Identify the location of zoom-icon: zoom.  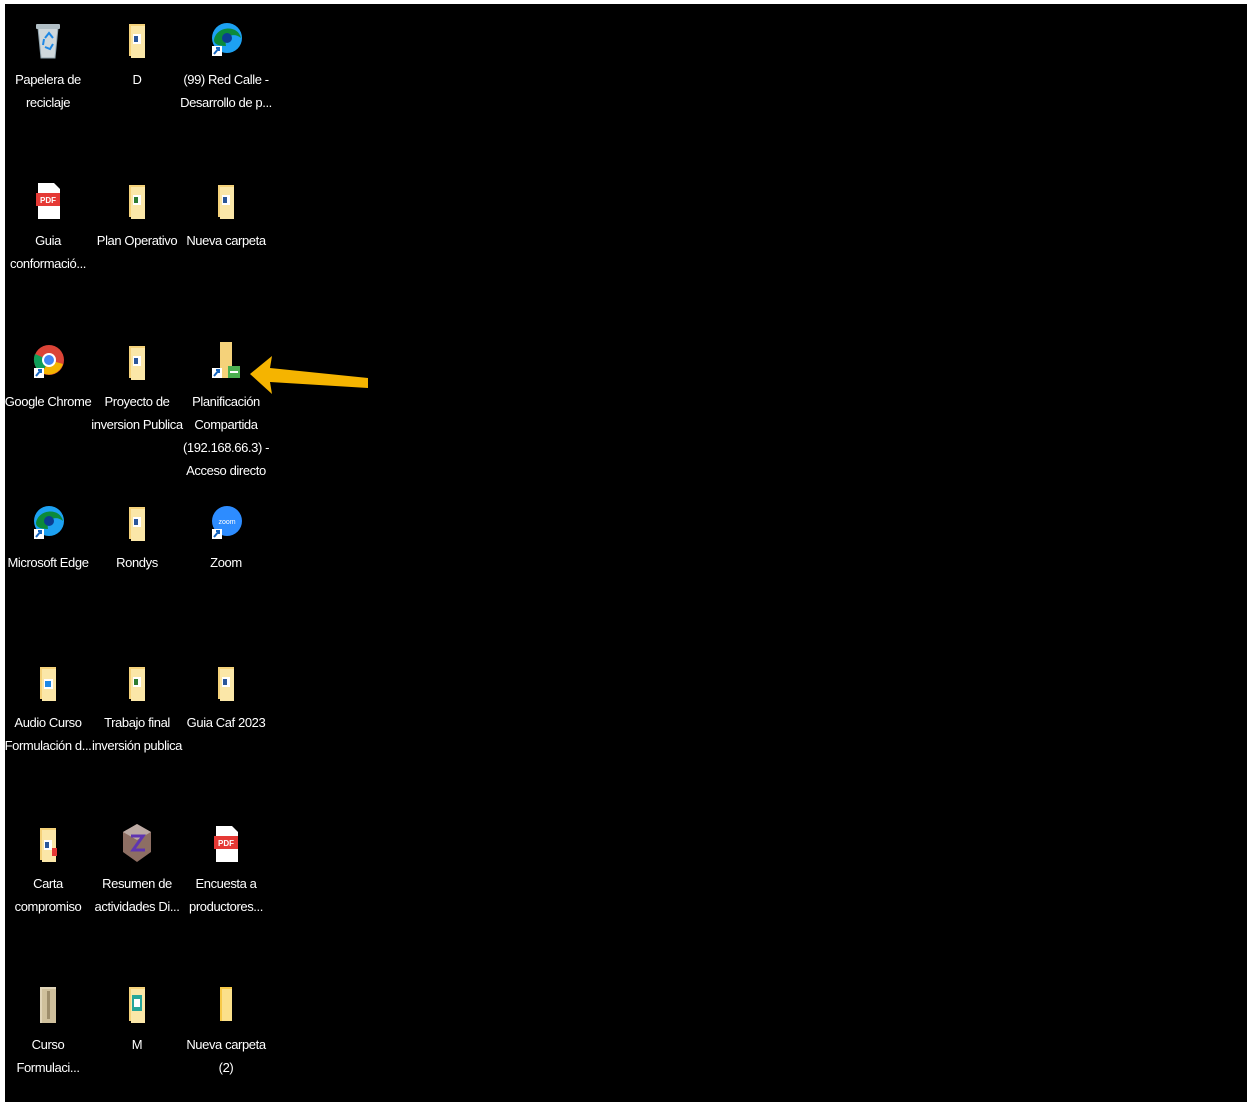
(227, 522).